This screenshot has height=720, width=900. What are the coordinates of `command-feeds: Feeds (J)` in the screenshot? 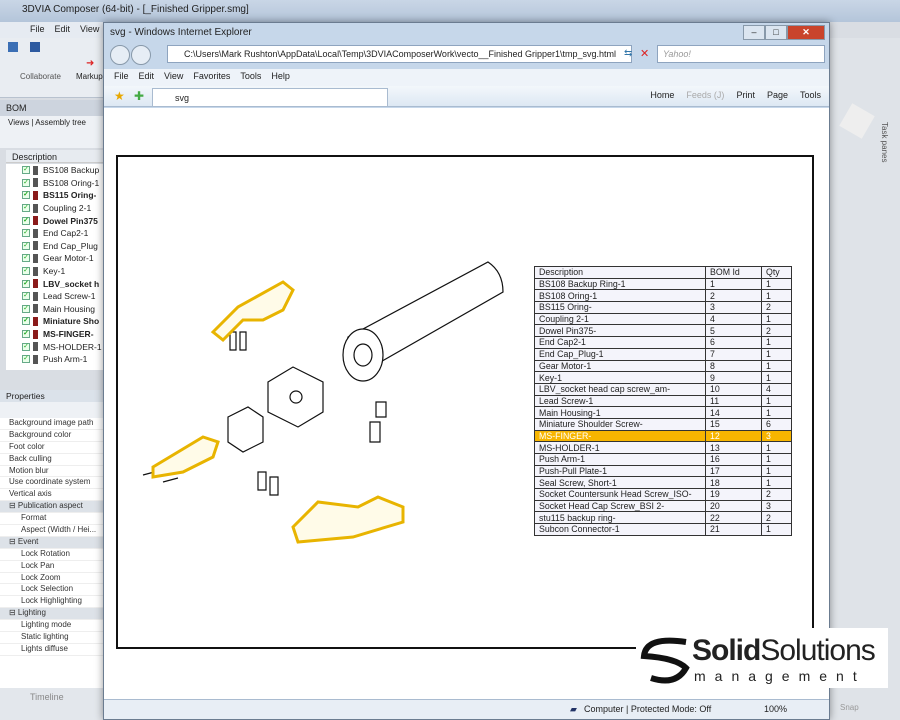 It's located at (705, 95).